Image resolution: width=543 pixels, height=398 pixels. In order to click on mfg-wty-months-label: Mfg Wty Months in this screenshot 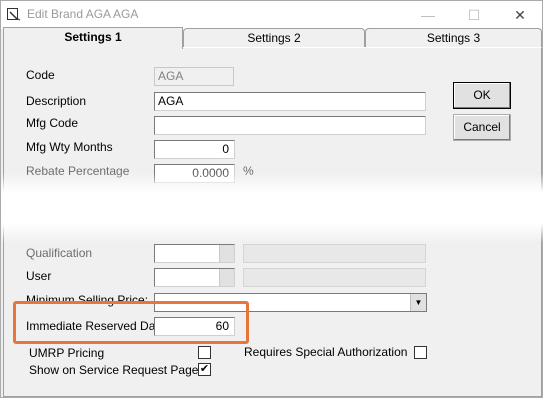, I will do `click(69, 147)`.